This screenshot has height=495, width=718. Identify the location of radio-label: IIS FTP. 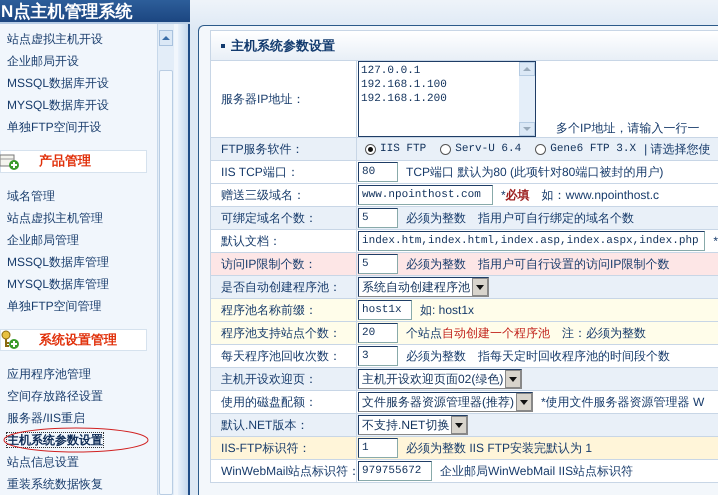
(403, 149).